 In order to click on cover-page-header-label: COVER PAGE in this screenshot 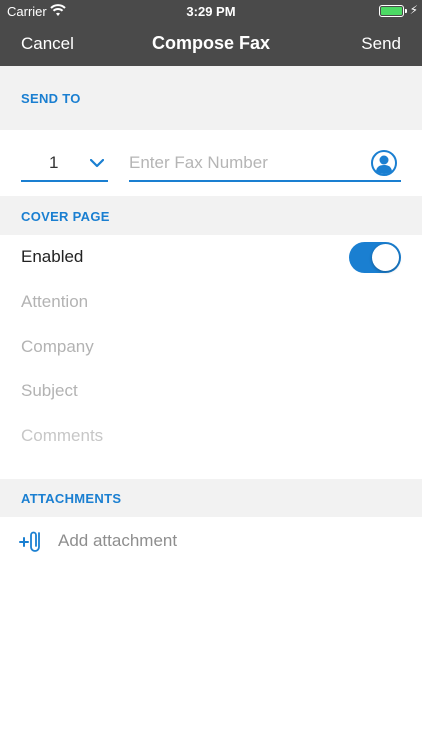, I will do `click(65, 216)`.